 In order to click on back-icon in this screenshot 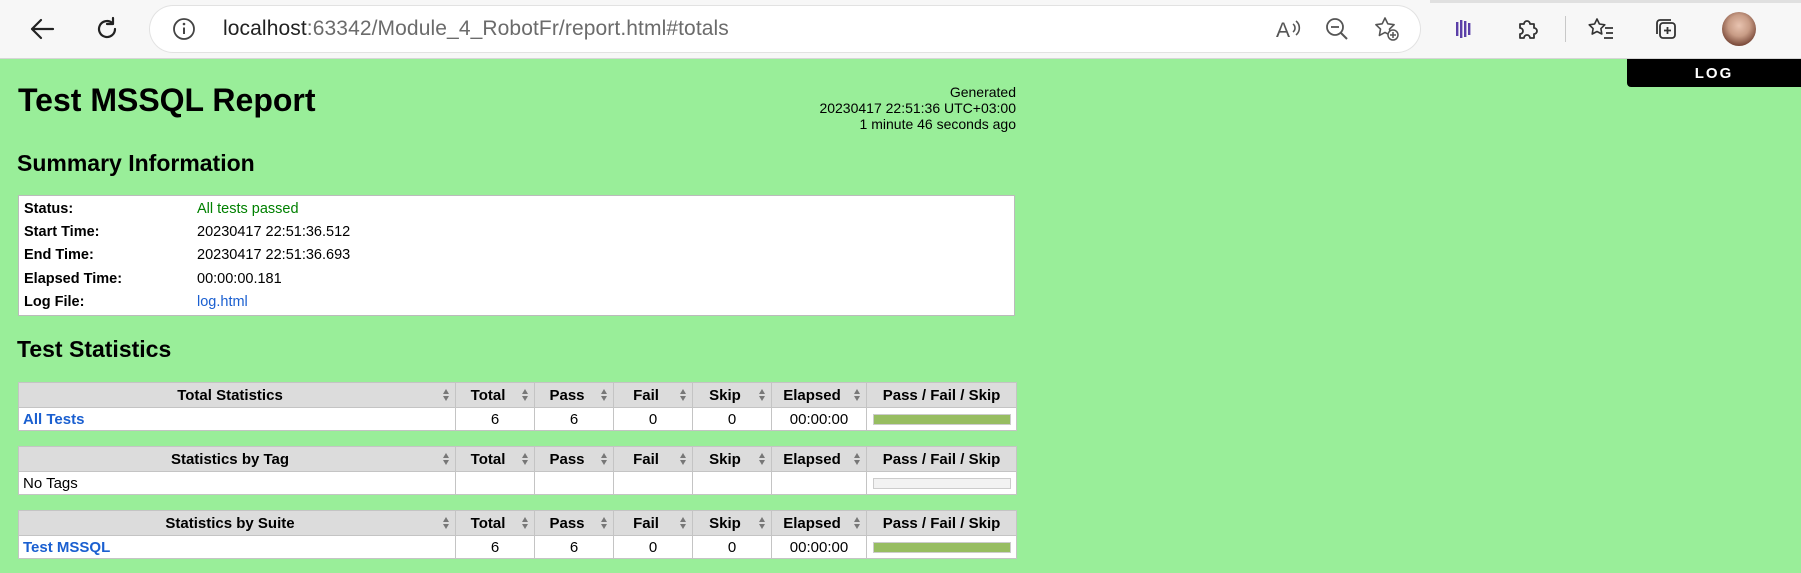, I will do `click(42, 29)`.